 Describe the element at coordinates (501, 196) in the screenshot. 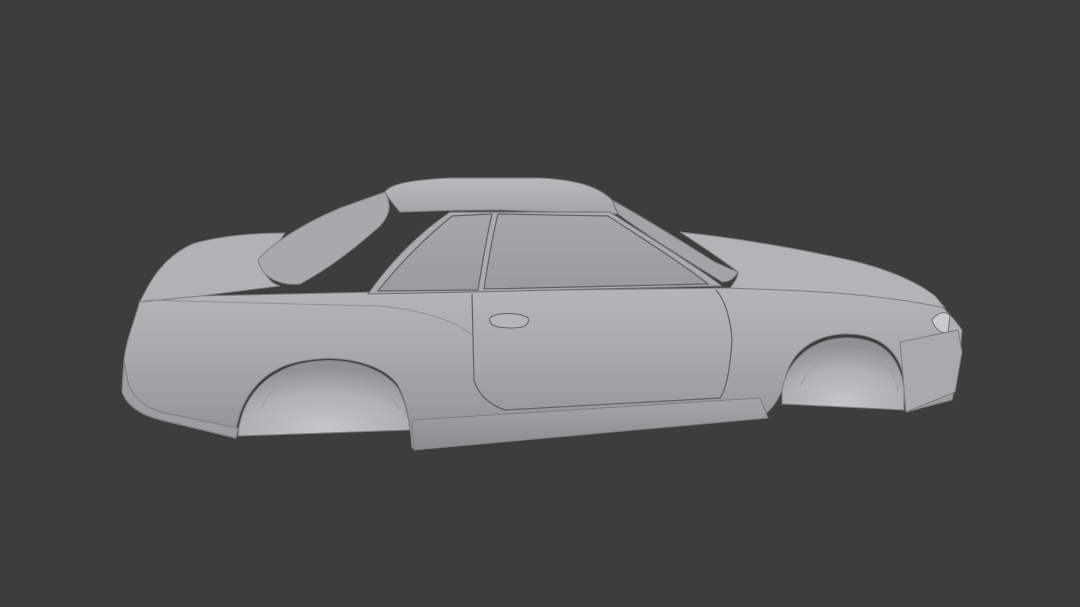

I see `roof` at that location.